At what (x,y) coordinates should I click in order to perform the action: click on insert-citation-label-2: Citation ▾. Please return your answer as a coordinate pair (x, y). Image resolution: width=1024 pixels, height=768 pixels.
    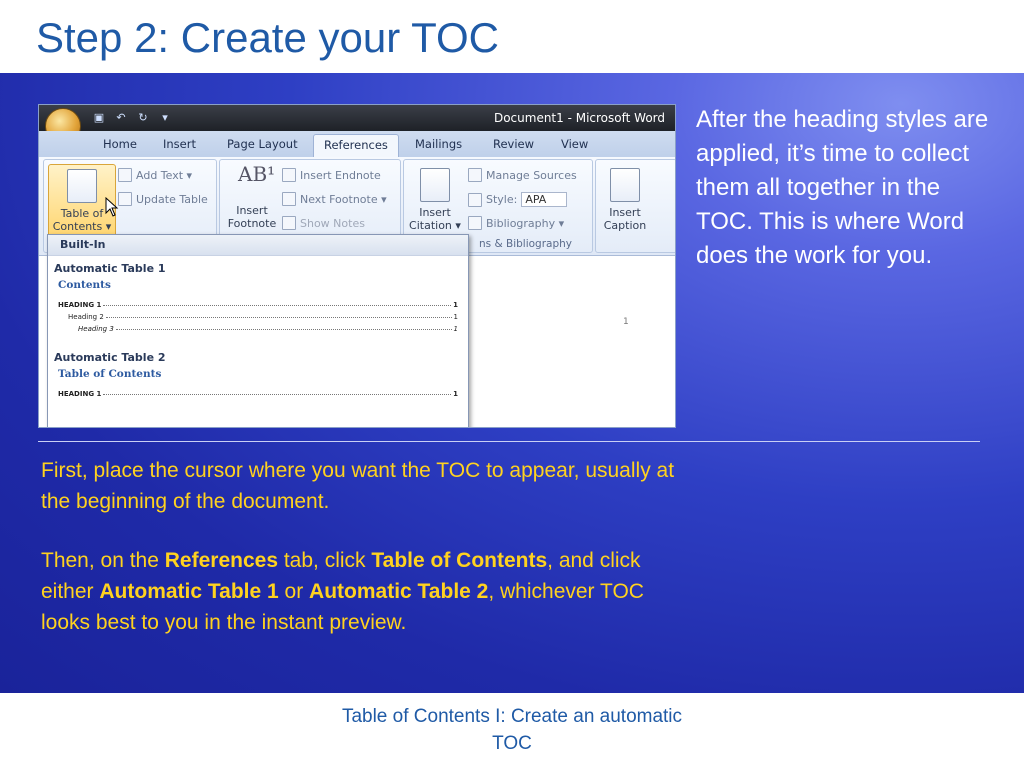
    Looking at the image, I should click on (435, 225).